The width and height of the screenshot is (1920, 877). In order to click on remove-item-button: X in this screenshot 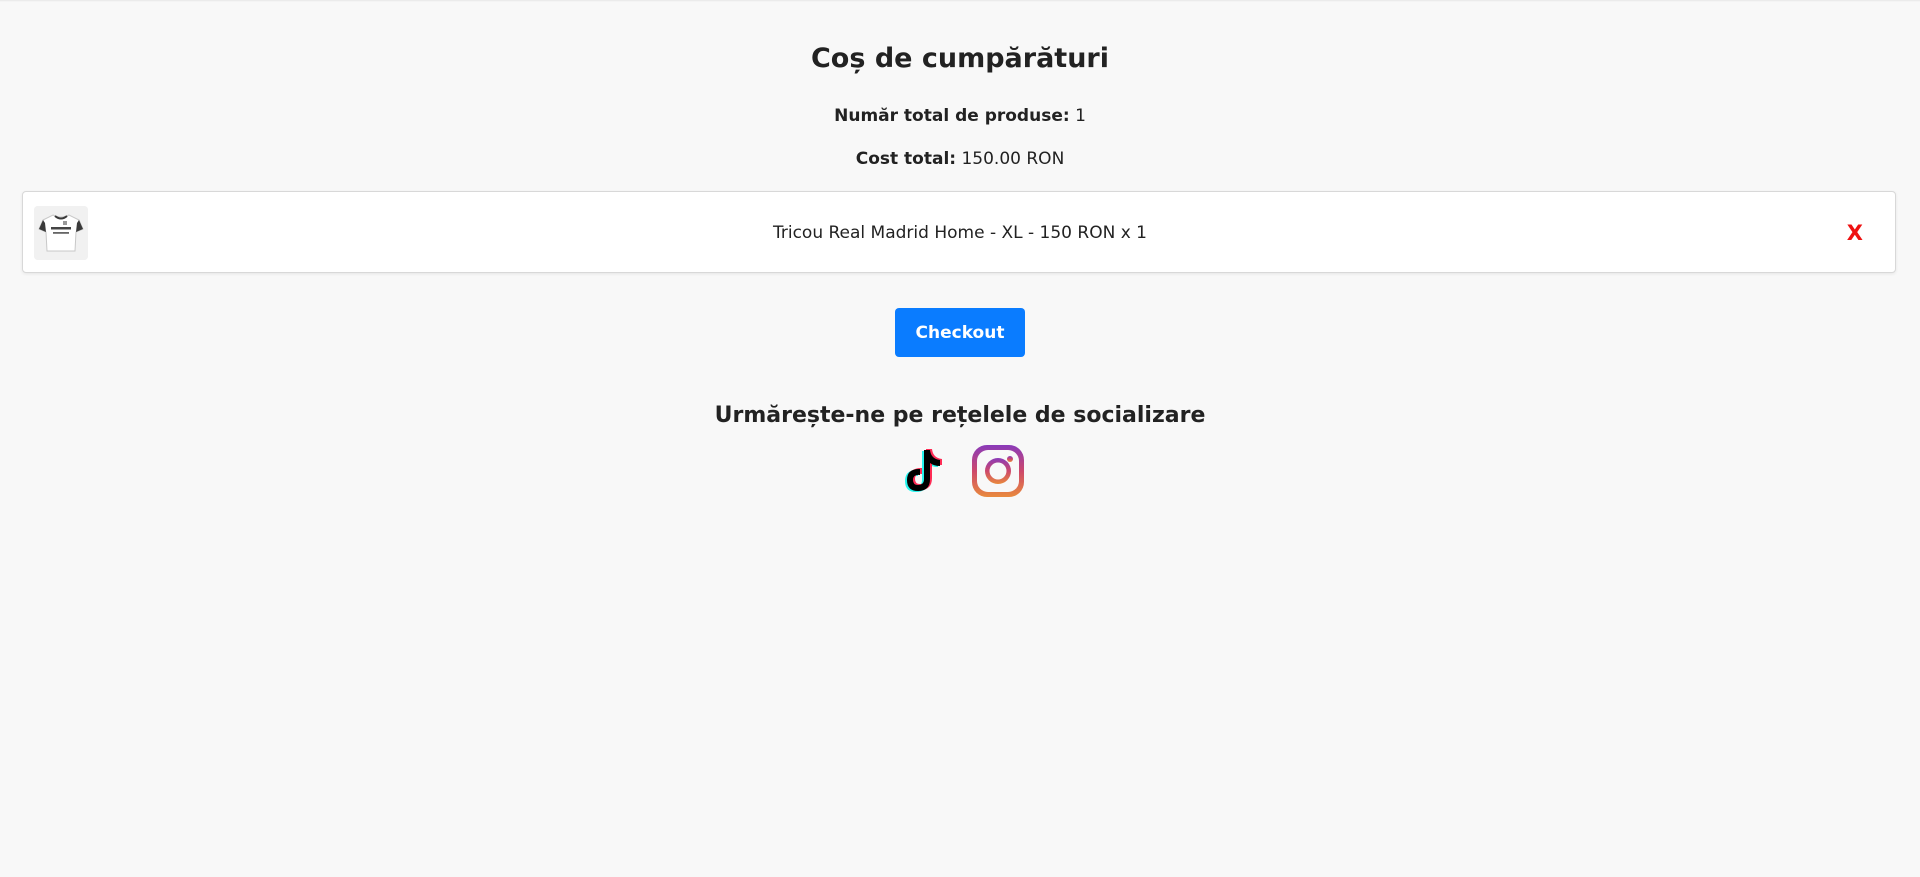, I will do `click(1855, 233)`.